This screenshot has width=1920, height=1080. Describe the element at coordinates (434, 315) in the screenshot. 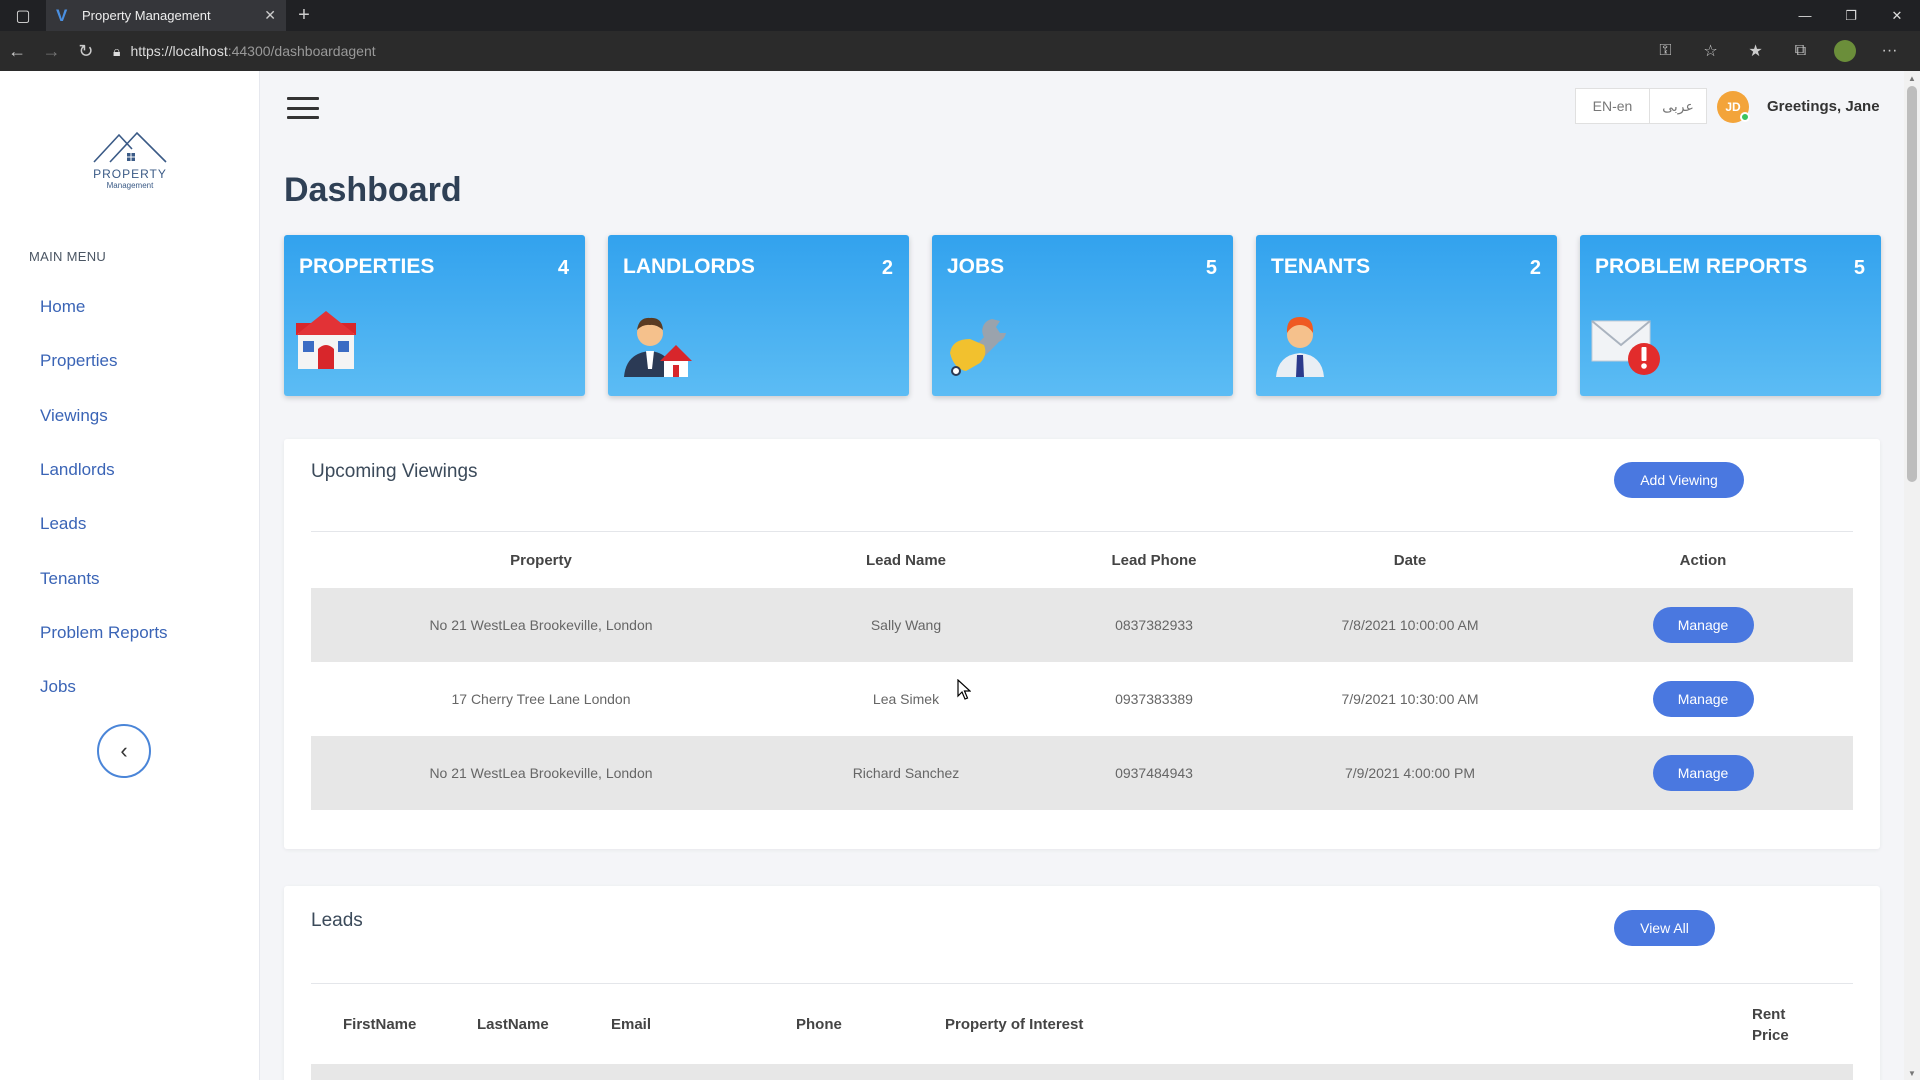

I see `stat-card-properties: PROPERTIES 4` at that location.